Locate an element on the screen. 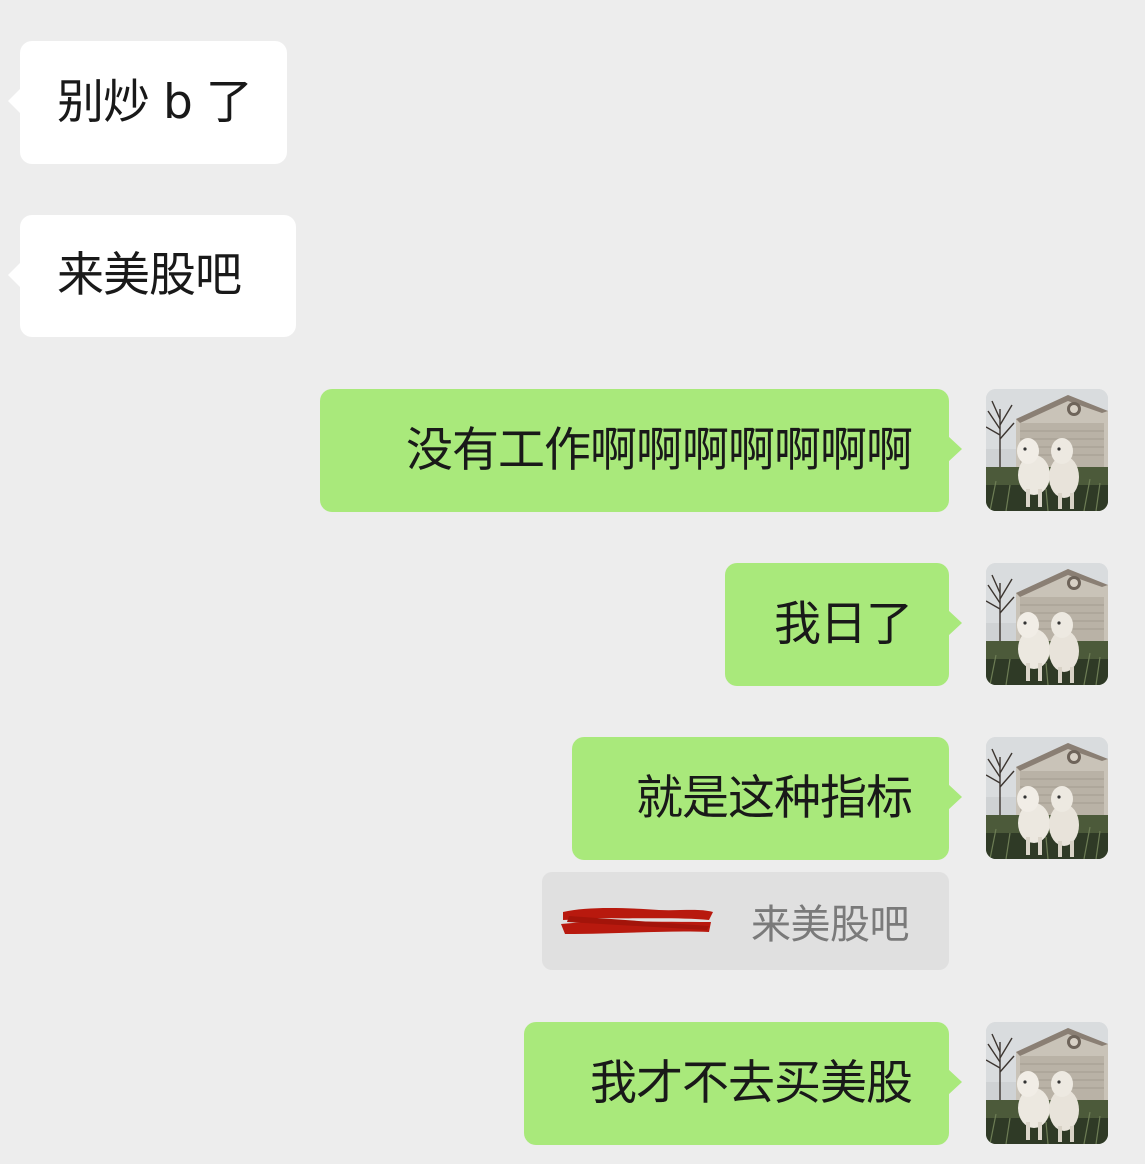 The width and height of the screenshot is (1145, 1164). quoted-text: 来美股吧 is located at coordinates (830, 925).